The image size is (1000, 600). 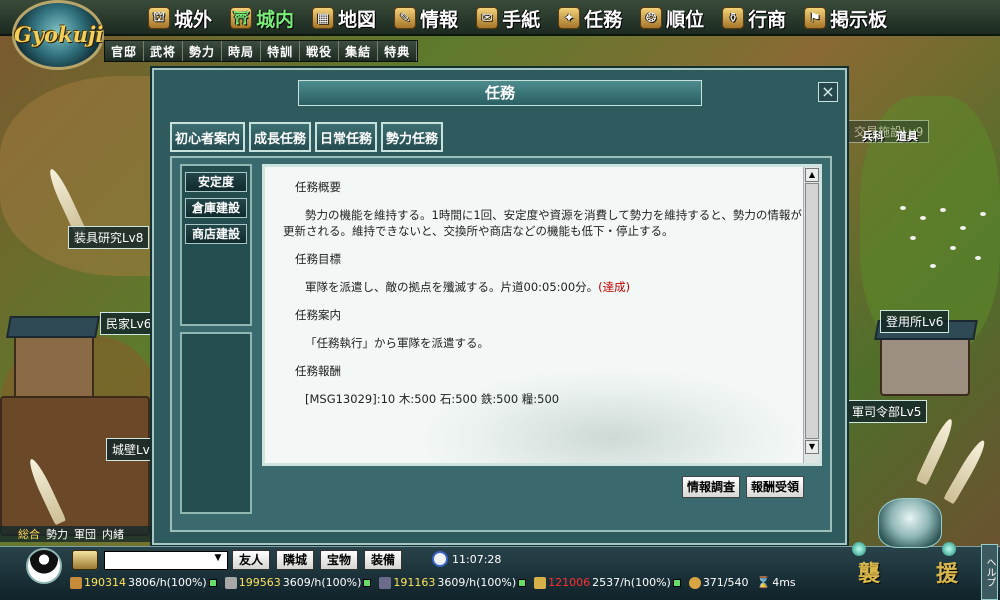 I want to click on alarm-clock-icon, so click(x=440, y=559).